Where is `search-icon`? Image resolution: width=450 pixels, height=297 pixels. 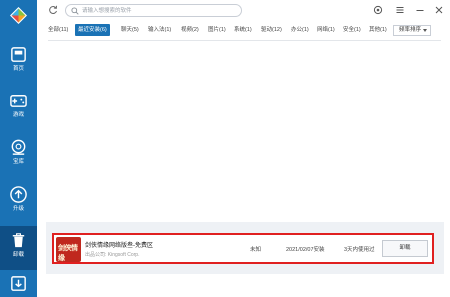 search-icon is located at coordinates (75, 11).